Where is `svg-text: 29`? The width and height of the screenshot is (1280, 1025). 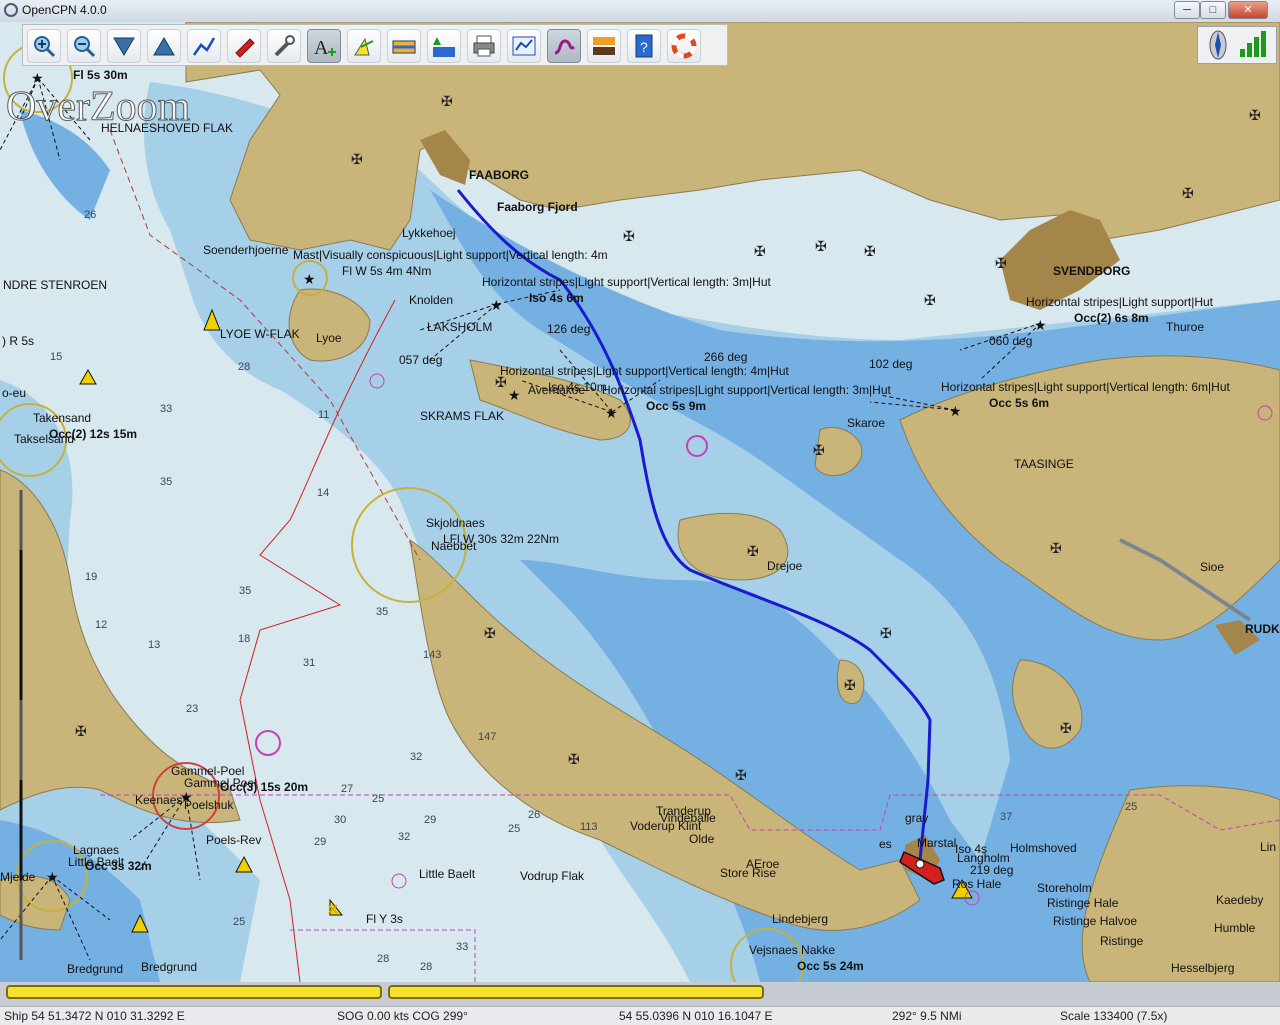 svg-text: 29 is located at coordinates (320, 842).